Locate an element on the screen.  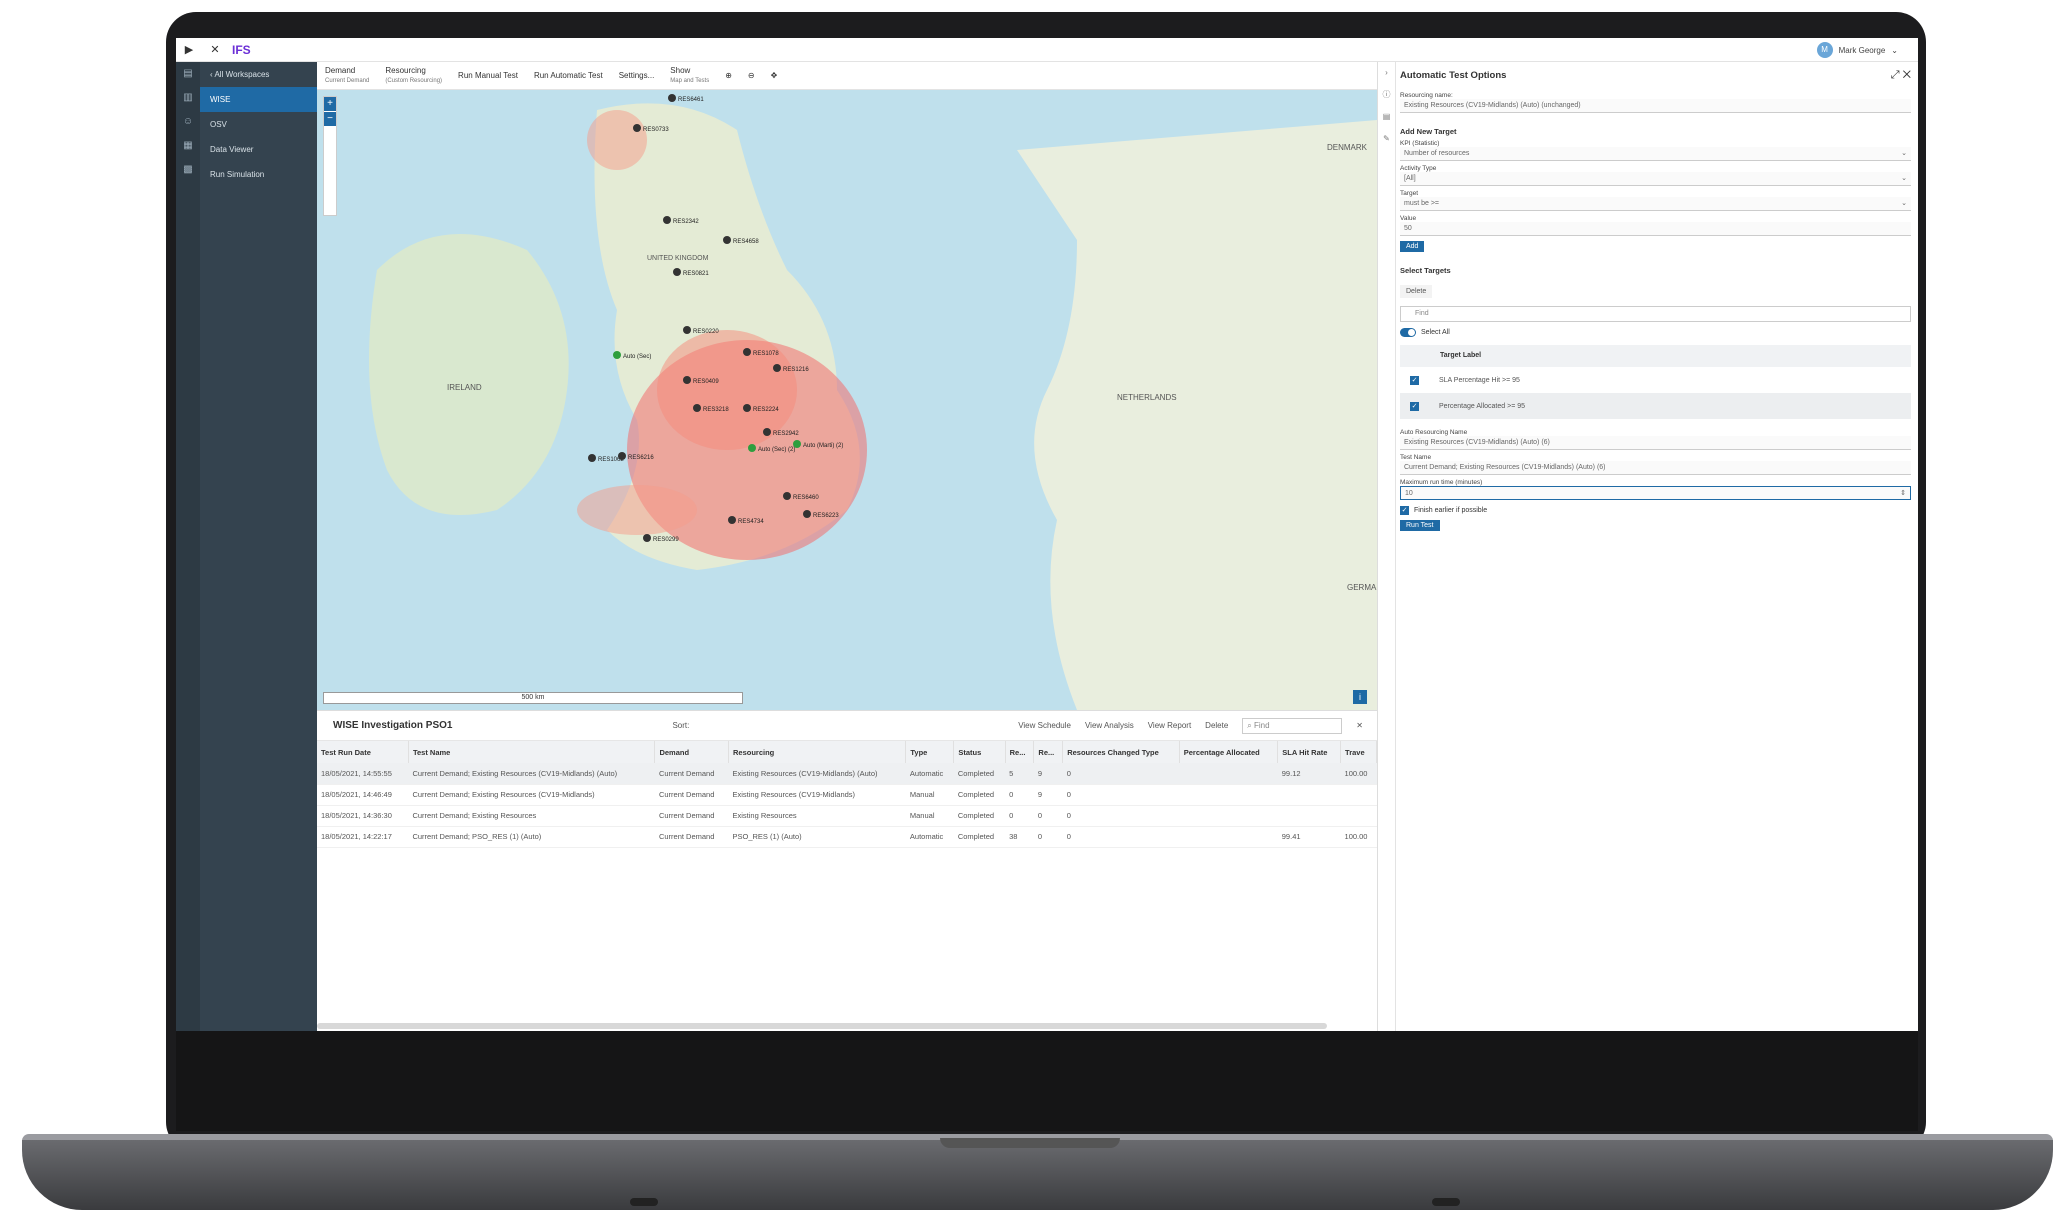
select-all-toggle: Select All is located at coordinates (1655, 332).